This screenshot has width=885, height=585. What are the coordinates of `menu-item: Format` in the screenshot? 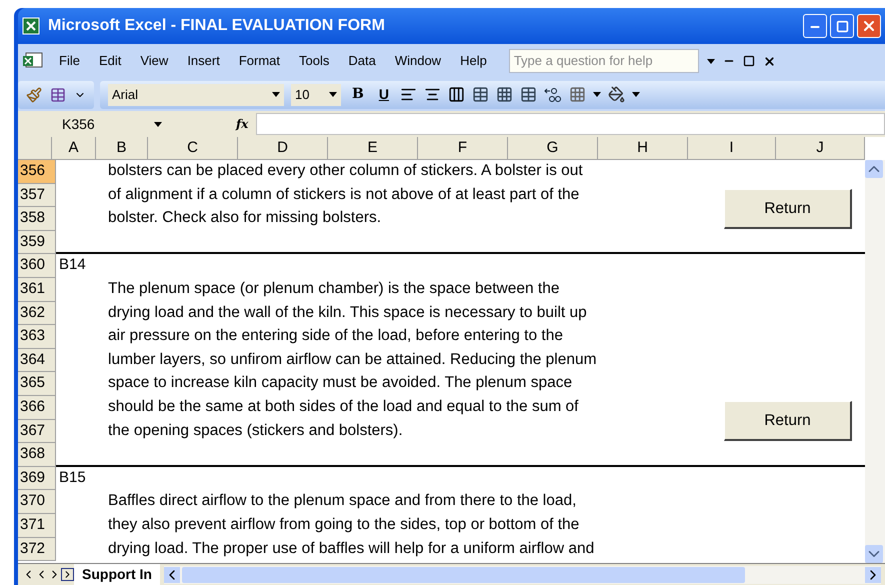 It's located at (259, 61).